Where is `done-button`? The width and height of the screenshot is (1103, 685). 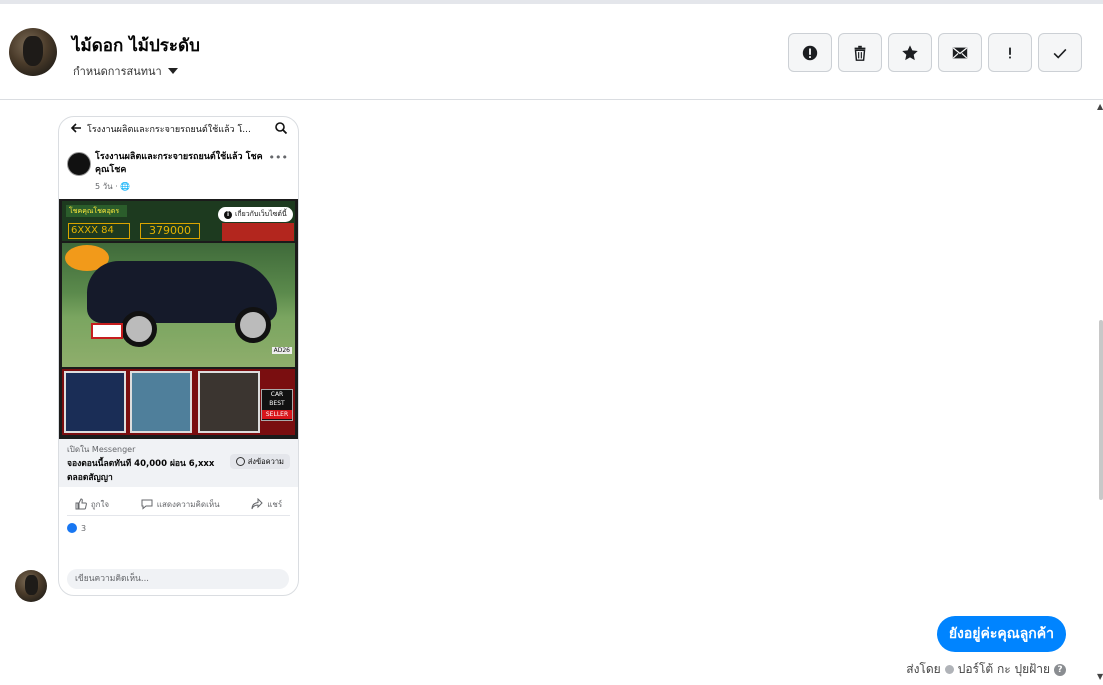 done-button is located at coordinates (1060, 52).